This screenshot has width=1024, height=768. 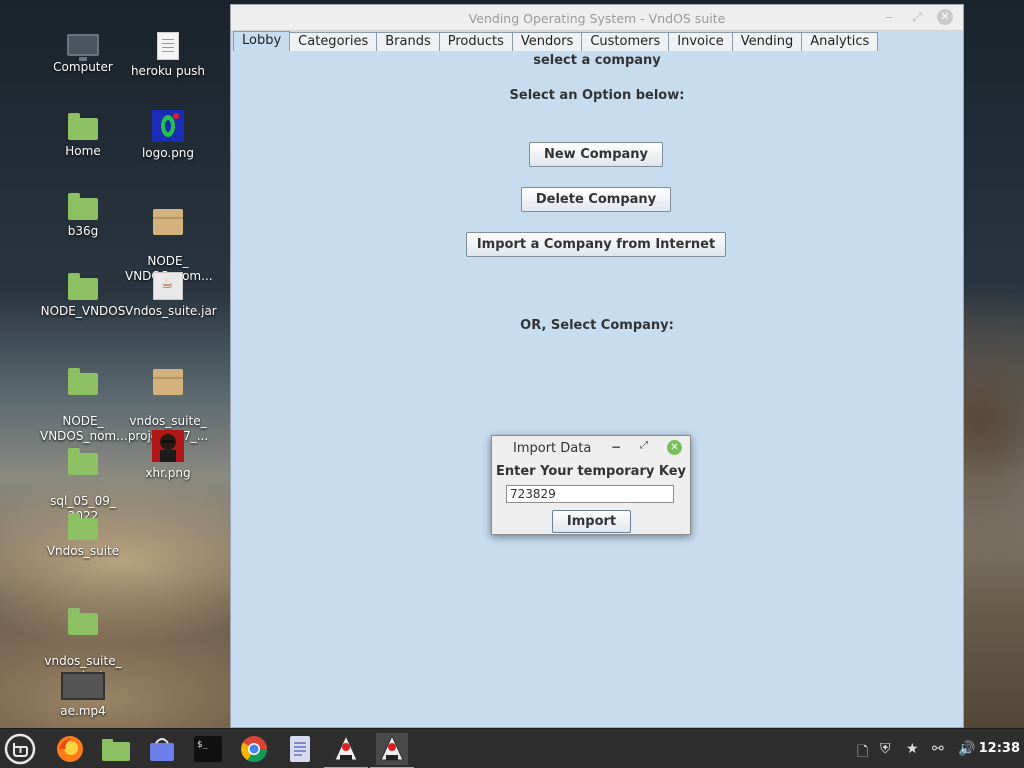 What do you see at coordinates (590, 494) in the screenshot?
I see `temporary-key-input` at bounding box center [590, 494].